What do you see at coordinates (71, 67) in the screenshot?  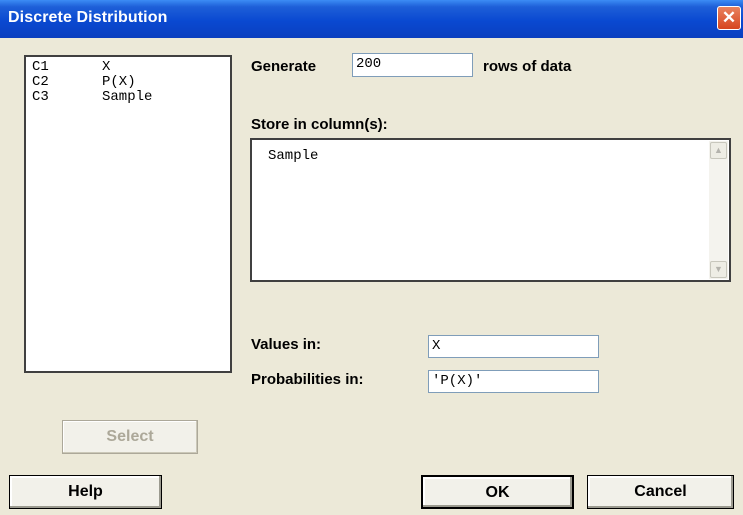 I see `list-item: C1 X` at bounding box center [71, 67].